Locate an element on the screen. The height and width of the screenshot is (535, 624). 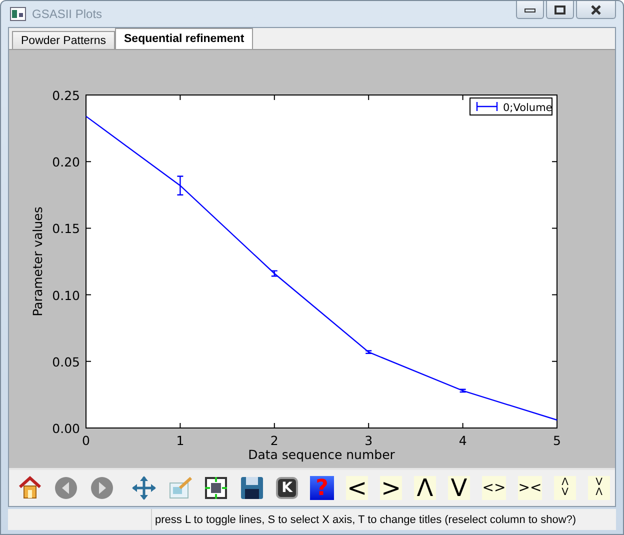
tick-label: 0.20 is located at coordinates (66, 162).